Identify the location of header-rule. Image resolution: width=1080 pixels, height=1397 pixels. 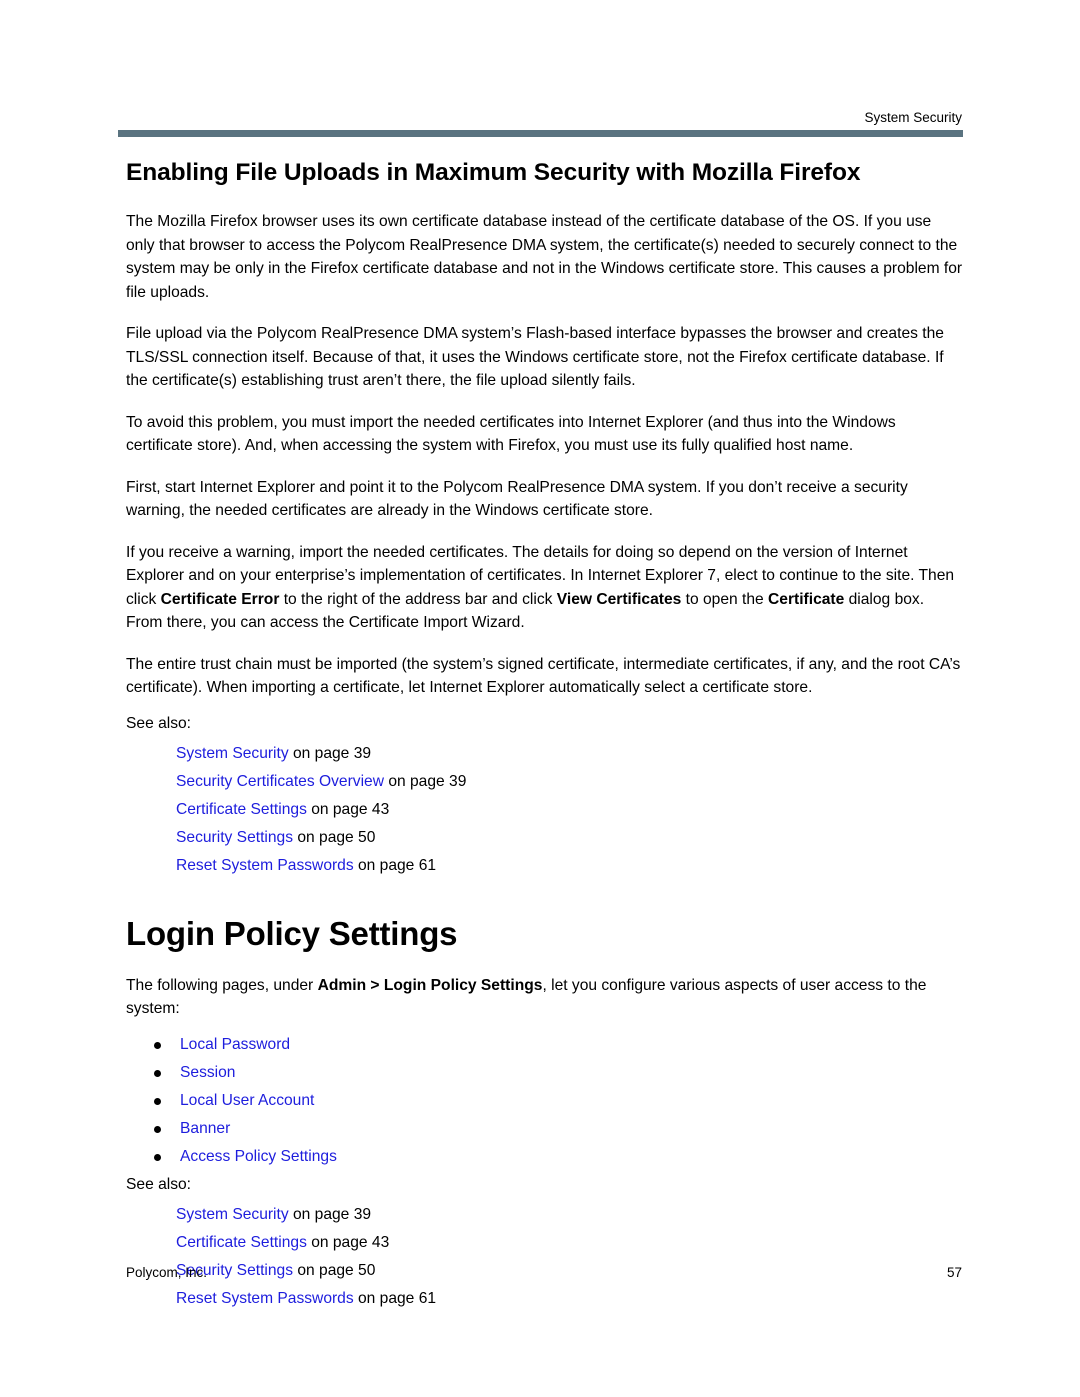
(540, 133).